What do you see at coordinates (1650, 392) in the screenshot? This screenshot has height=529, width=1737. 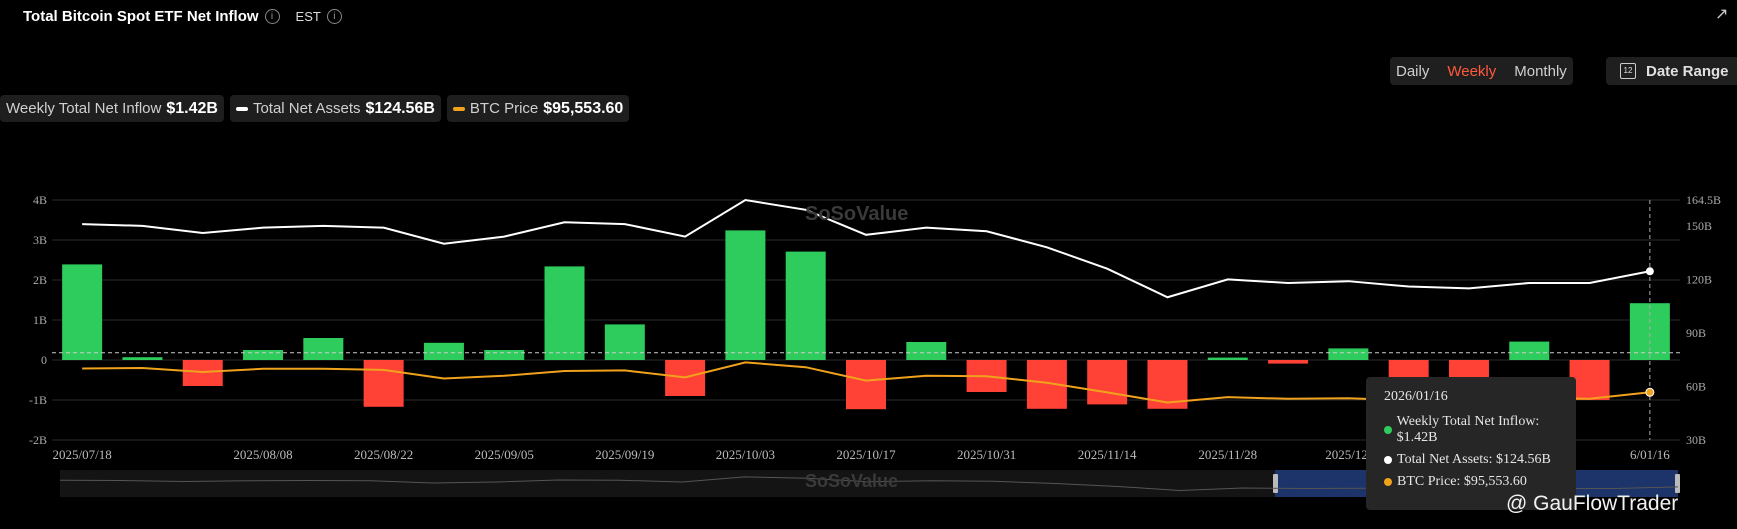 I see `btc-price-marker` at bounding box center [1650, 392].